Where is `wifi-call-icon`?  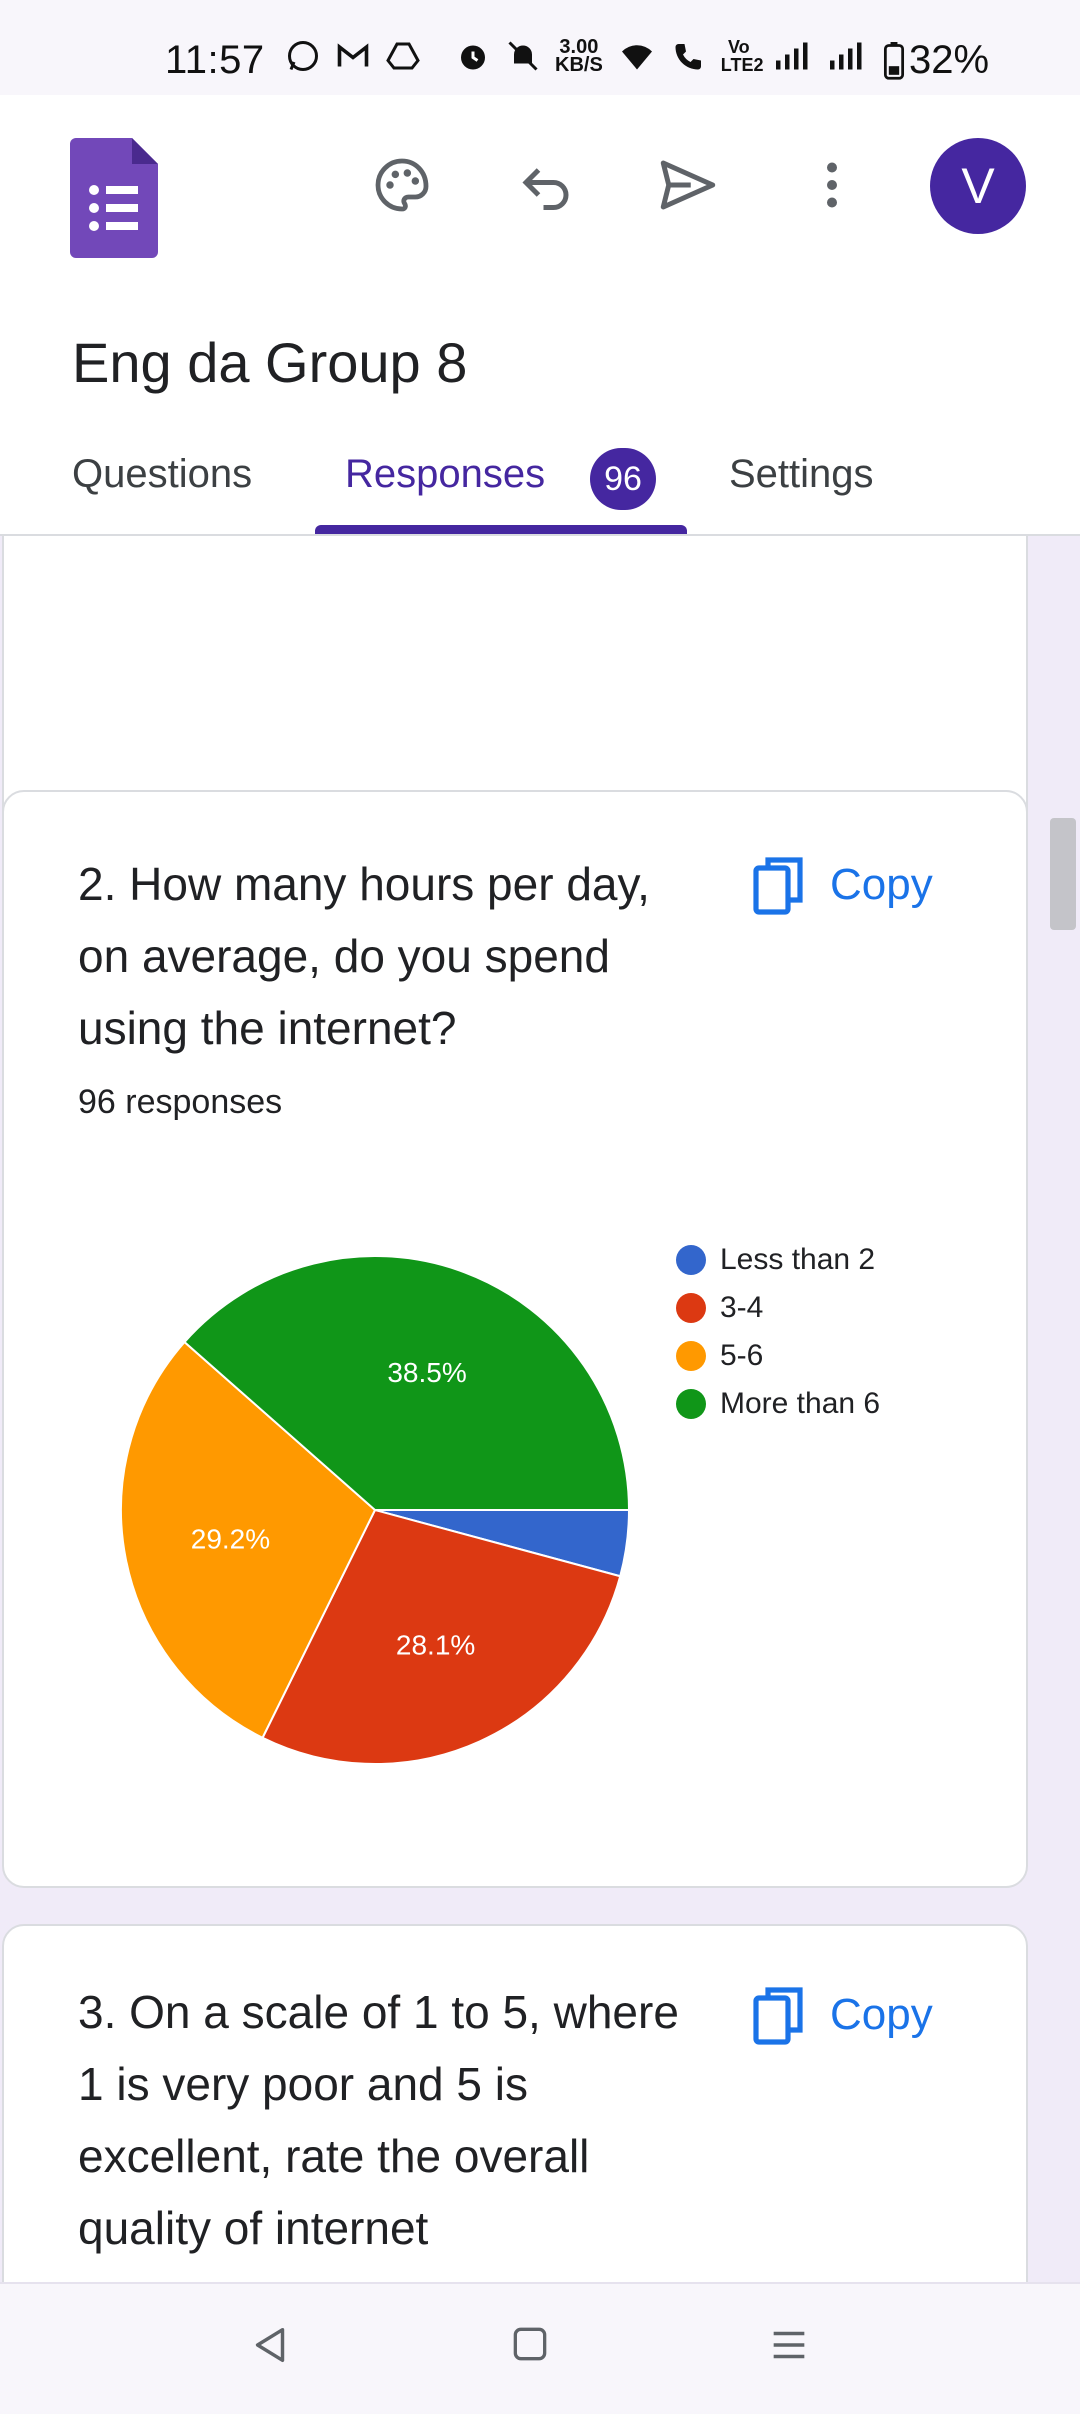
wifi-call-icon is located at coordinates (688, 57).